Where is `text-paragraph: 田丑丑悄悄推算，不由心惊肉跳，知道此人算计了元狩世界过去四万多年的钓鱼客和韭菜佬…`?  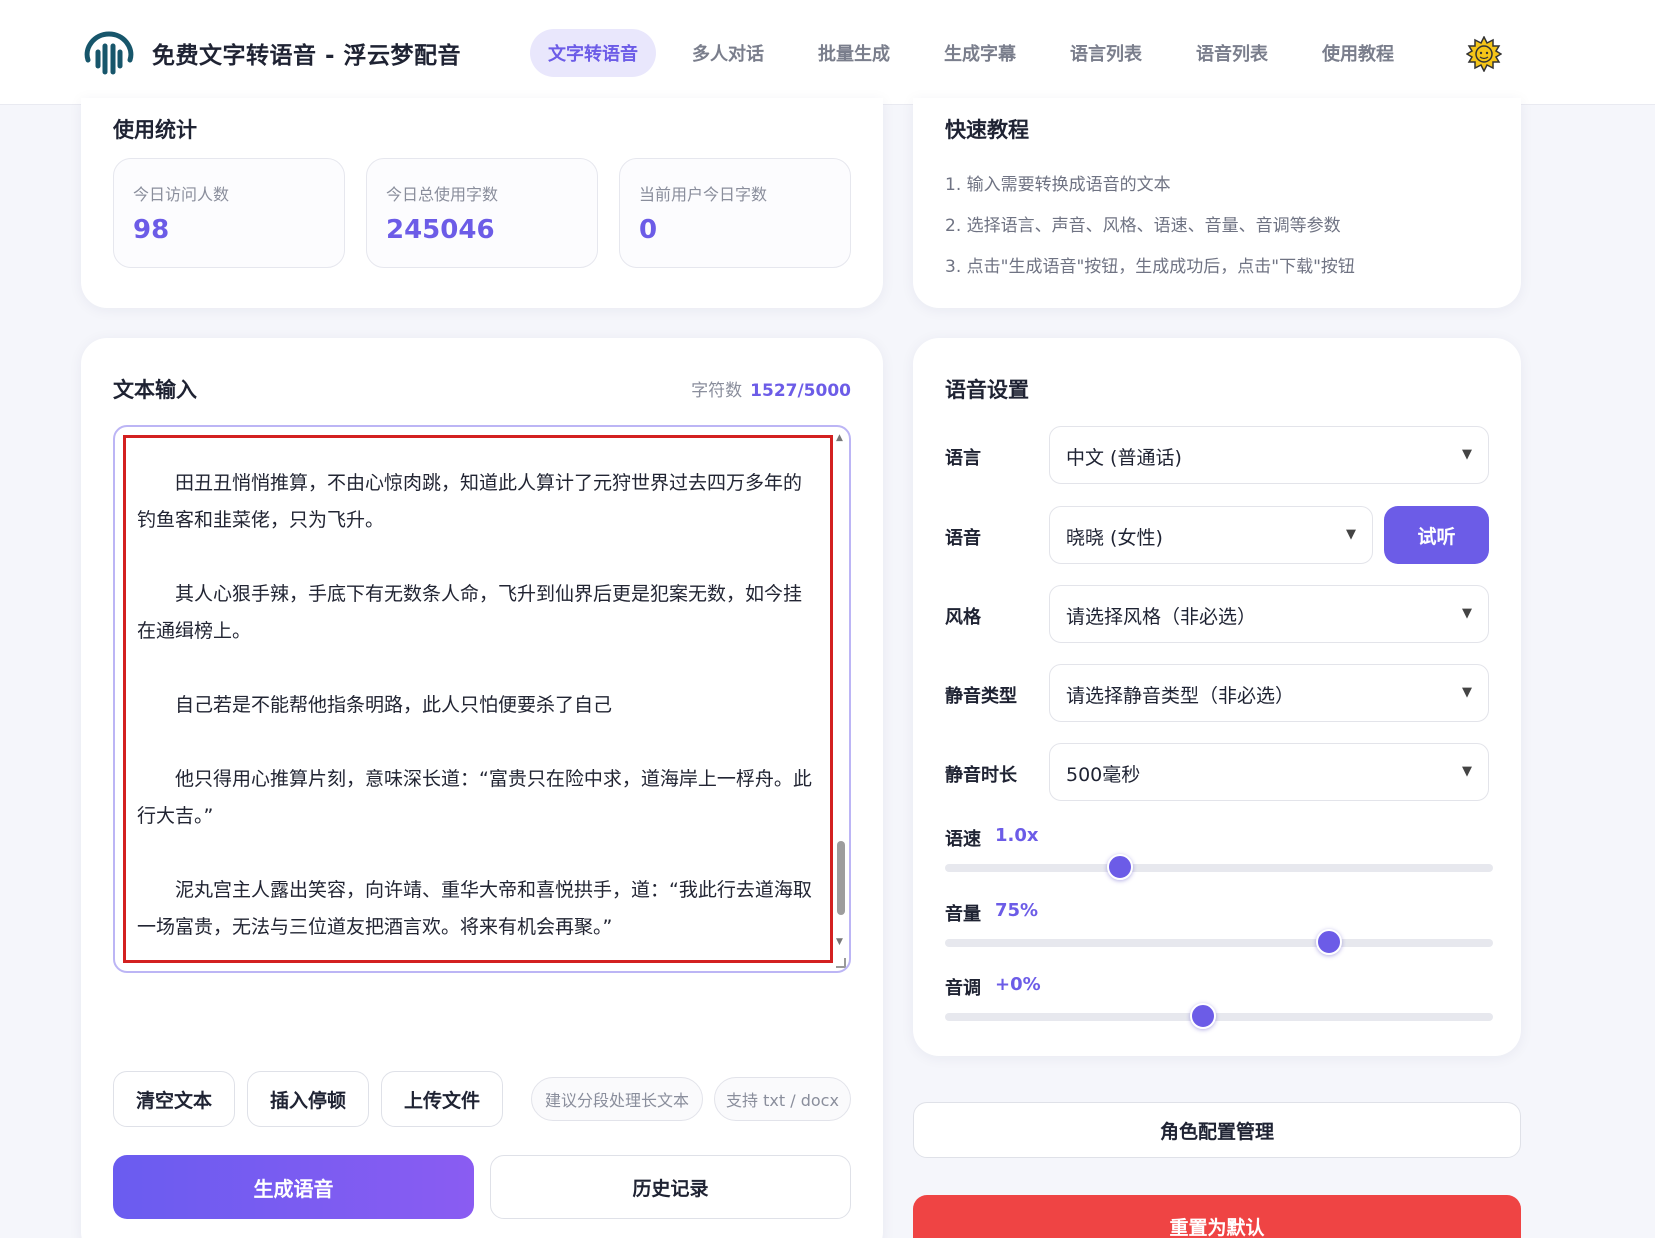
text-paragraph: 田丑丑悄悄推算，不由心惊肉跳，知道此人算计了元狩世界过去四万多年的钓鱼客和韭菜佬… is located at coordinates (470, 501).